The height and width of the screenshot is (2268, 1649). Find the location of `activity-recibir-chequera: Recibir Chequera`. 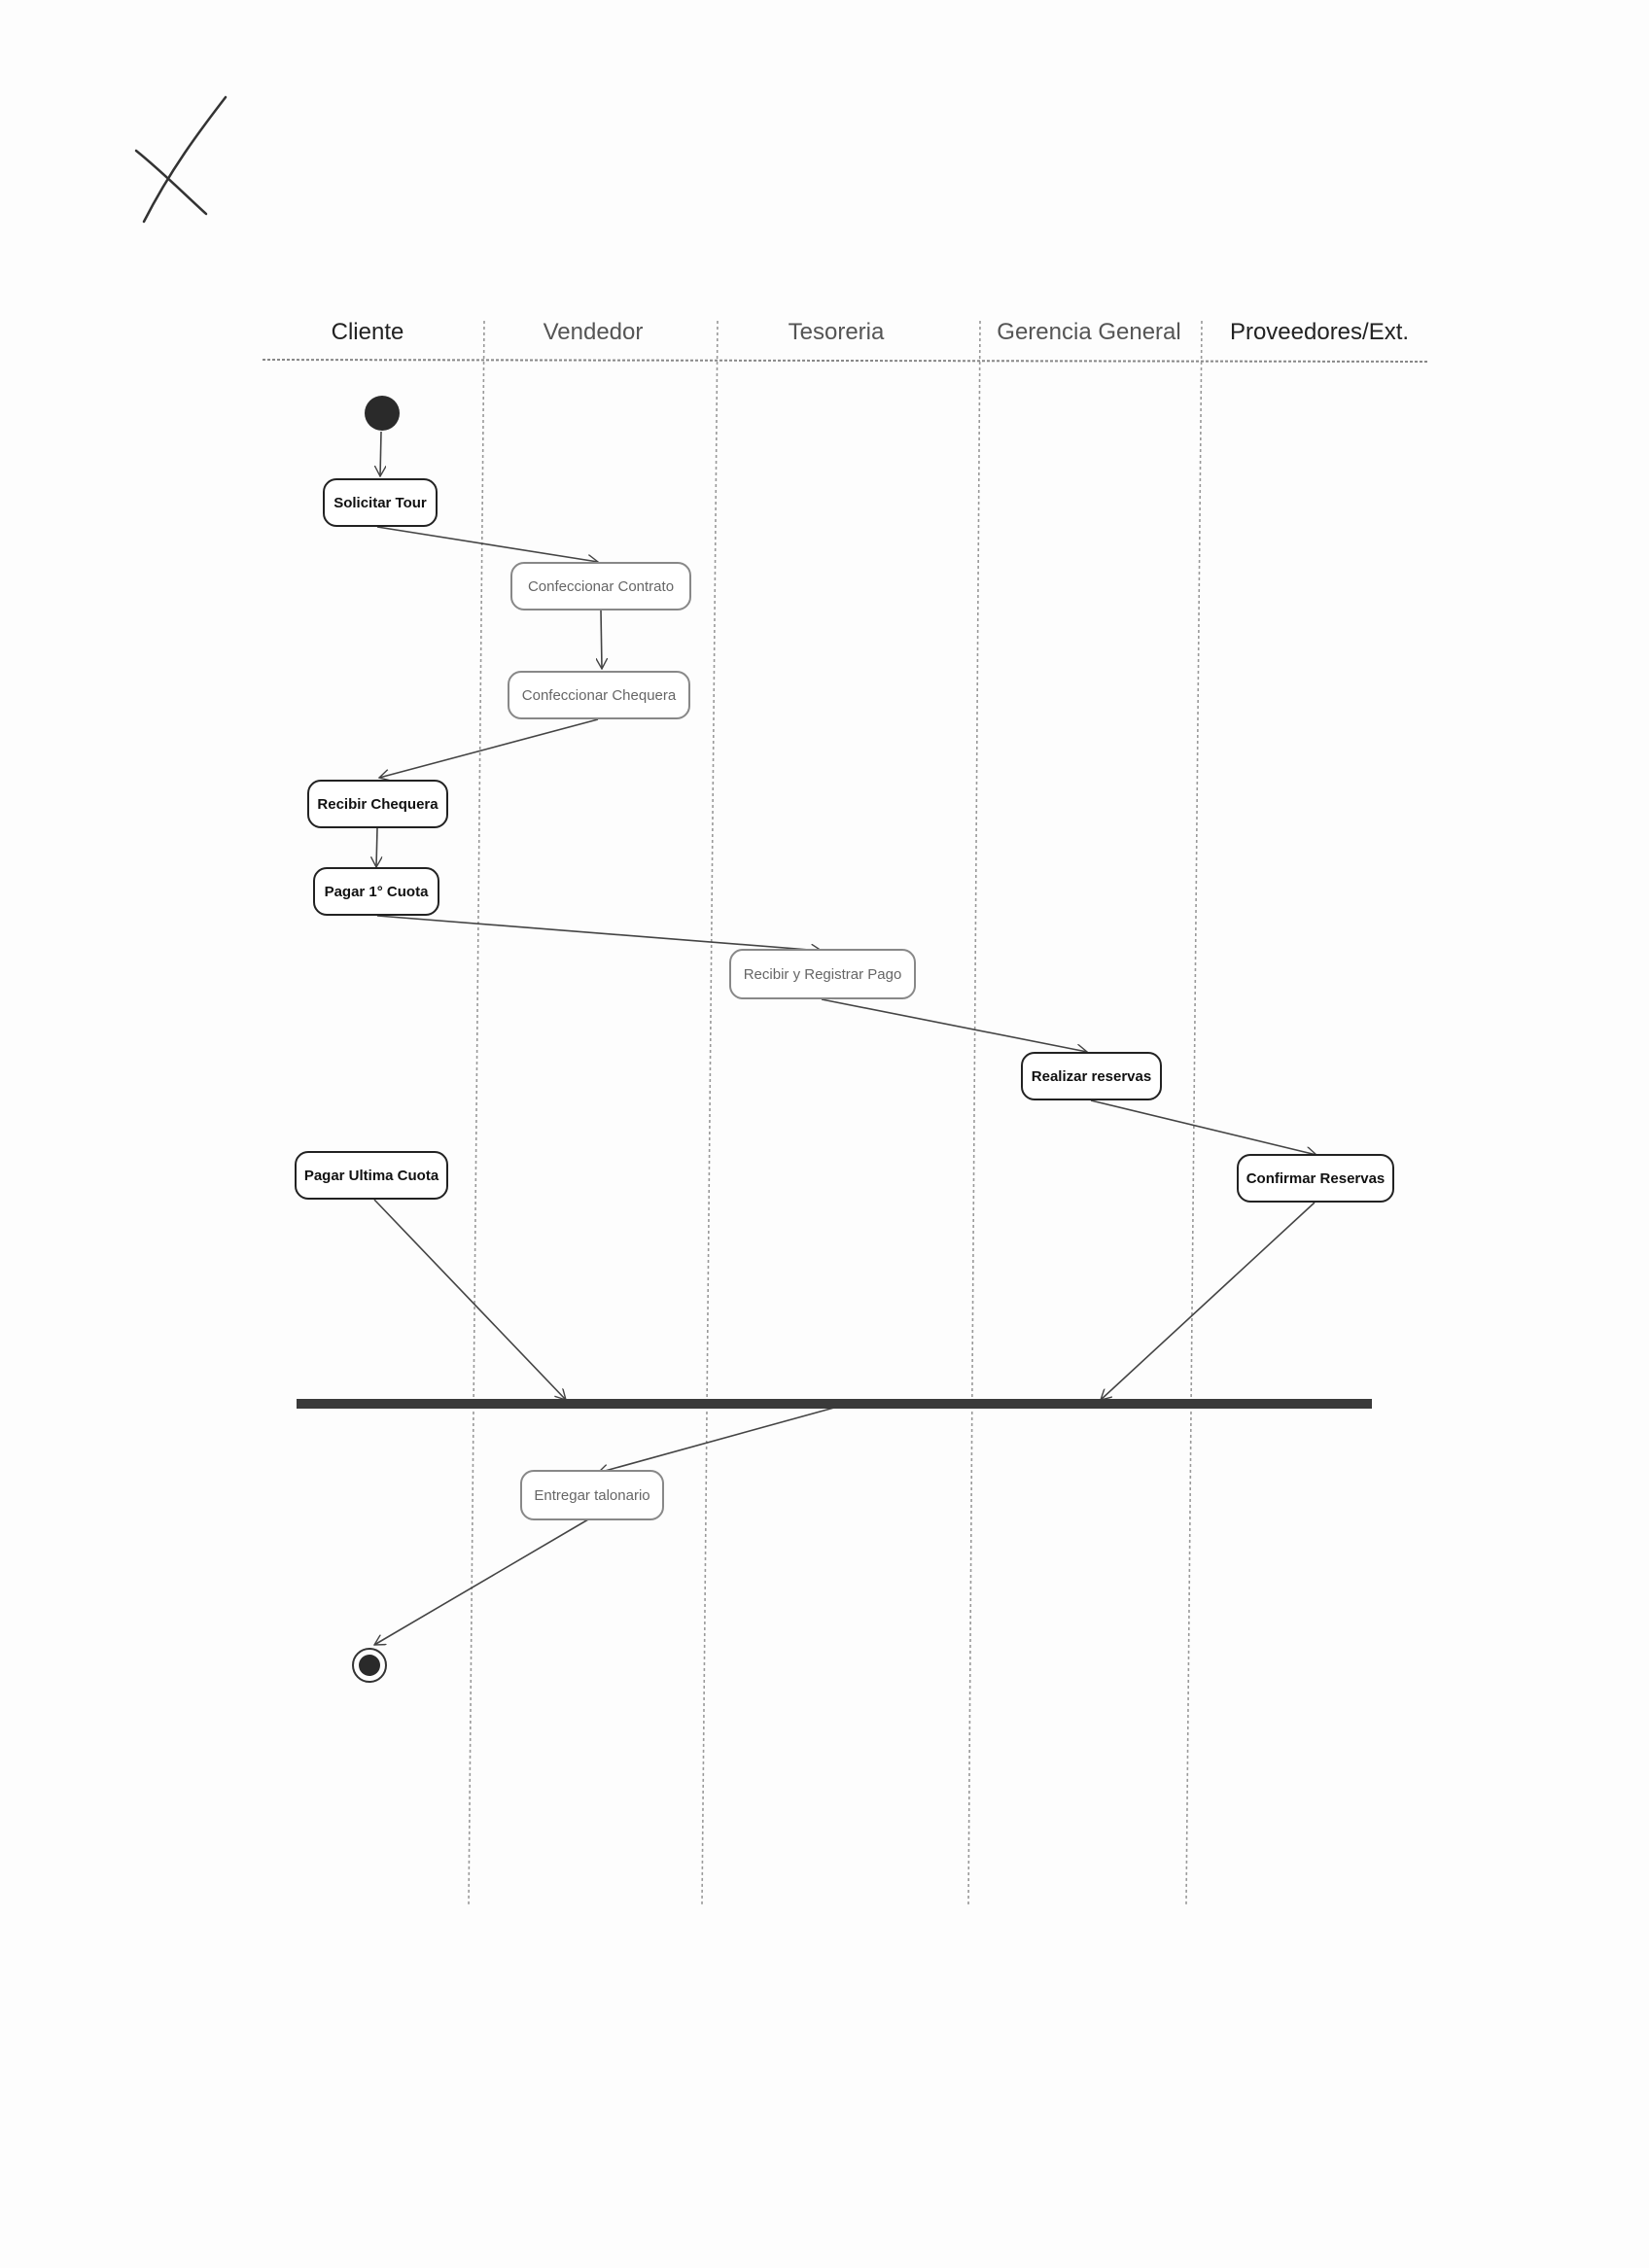

activity-recibir-chequera: Recibir Chequera is located at coordinates (377, 804).